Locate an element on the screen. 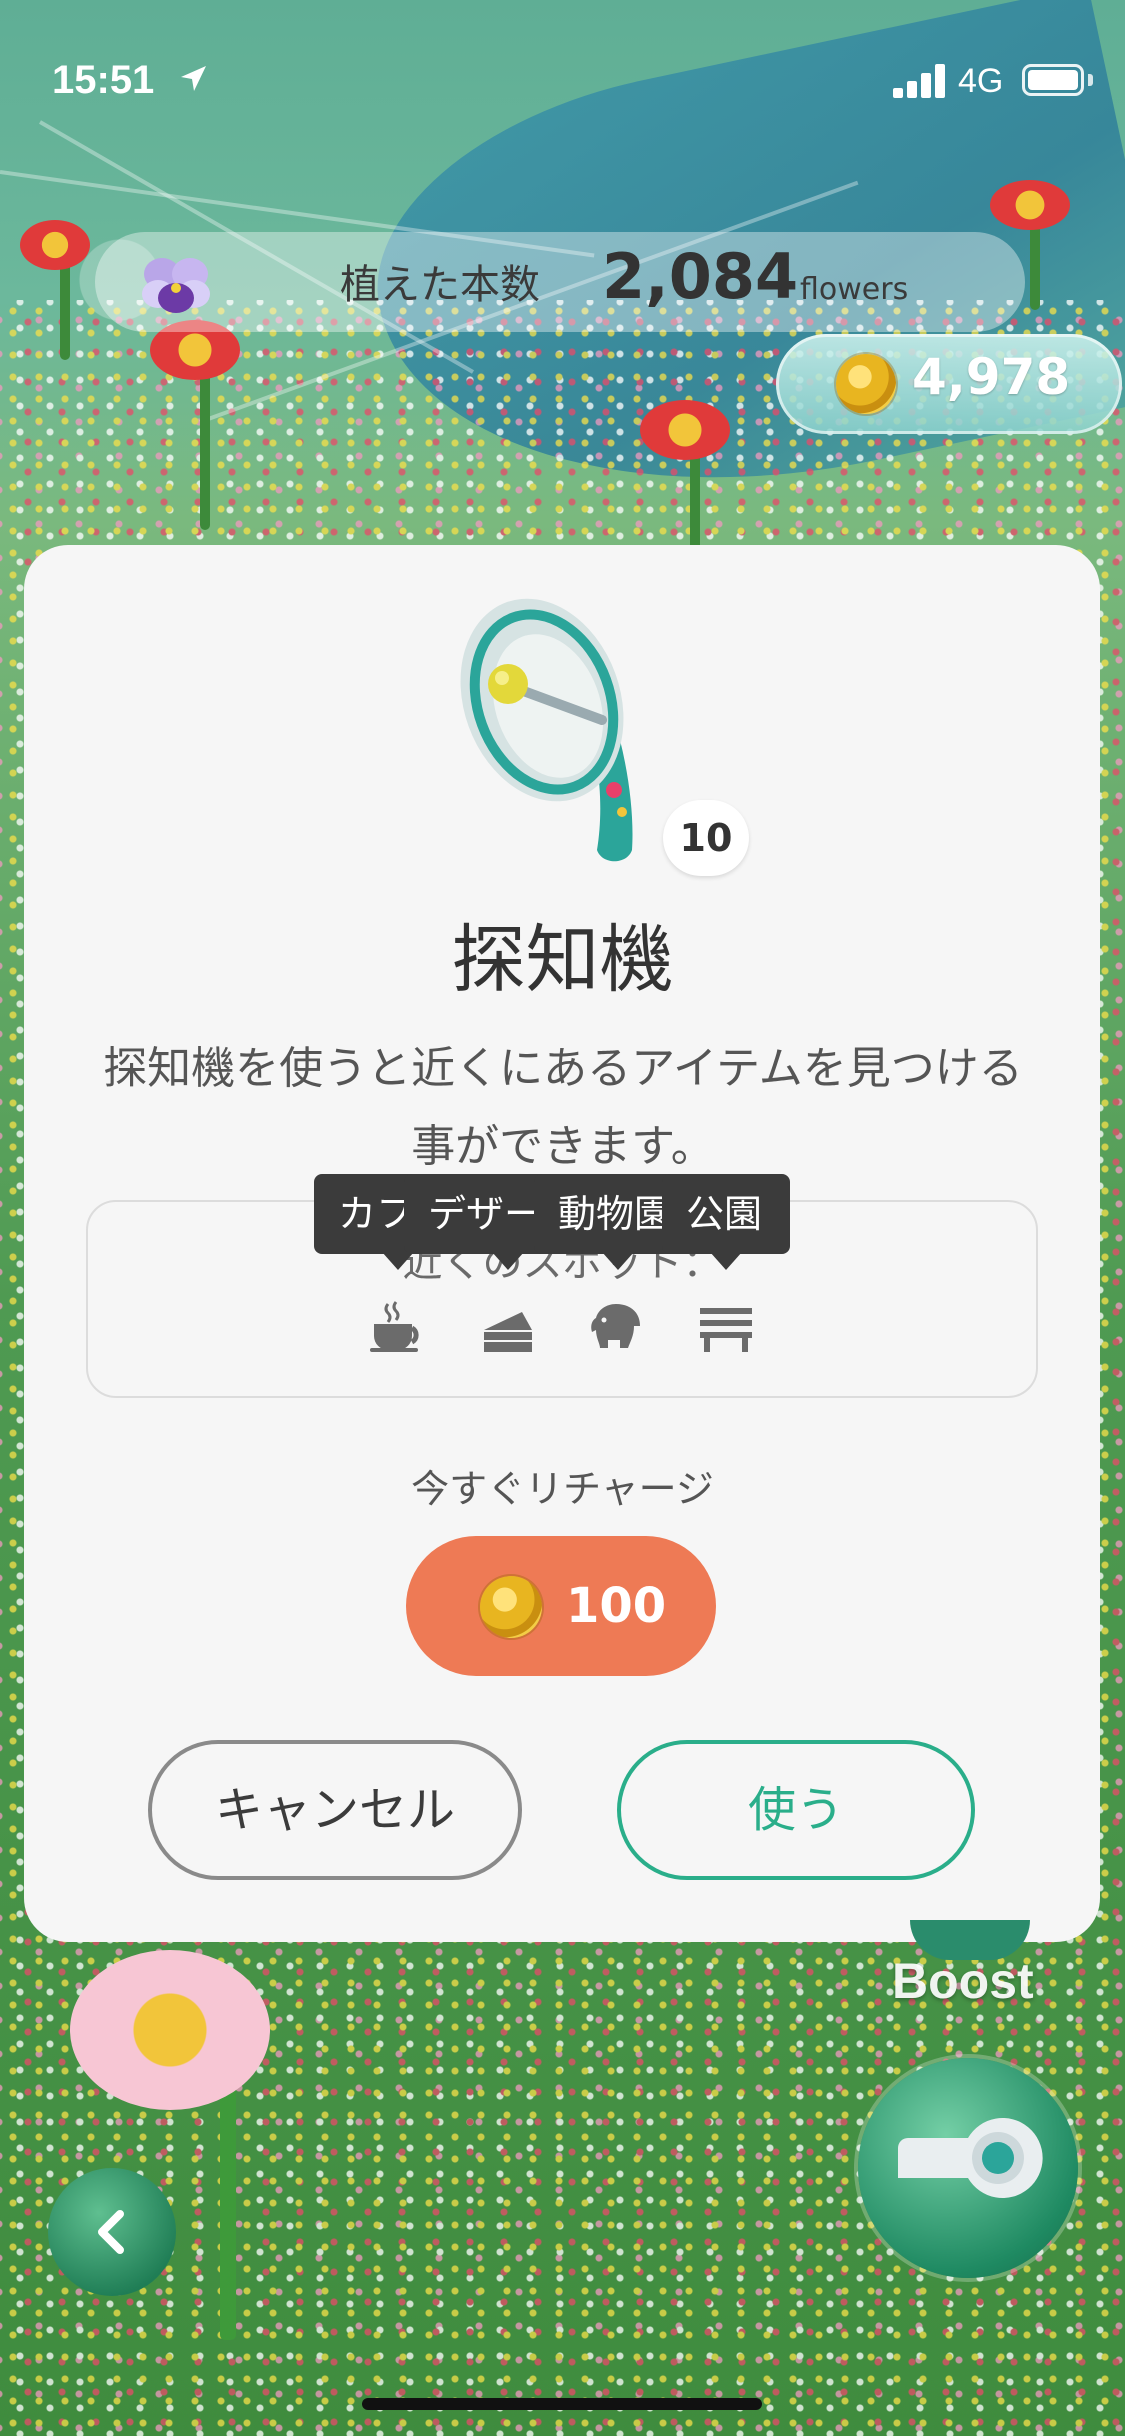 This screenshot has height=2436, width=1125. item-quantity-badge: 10 is located at coordinates (706, 838).